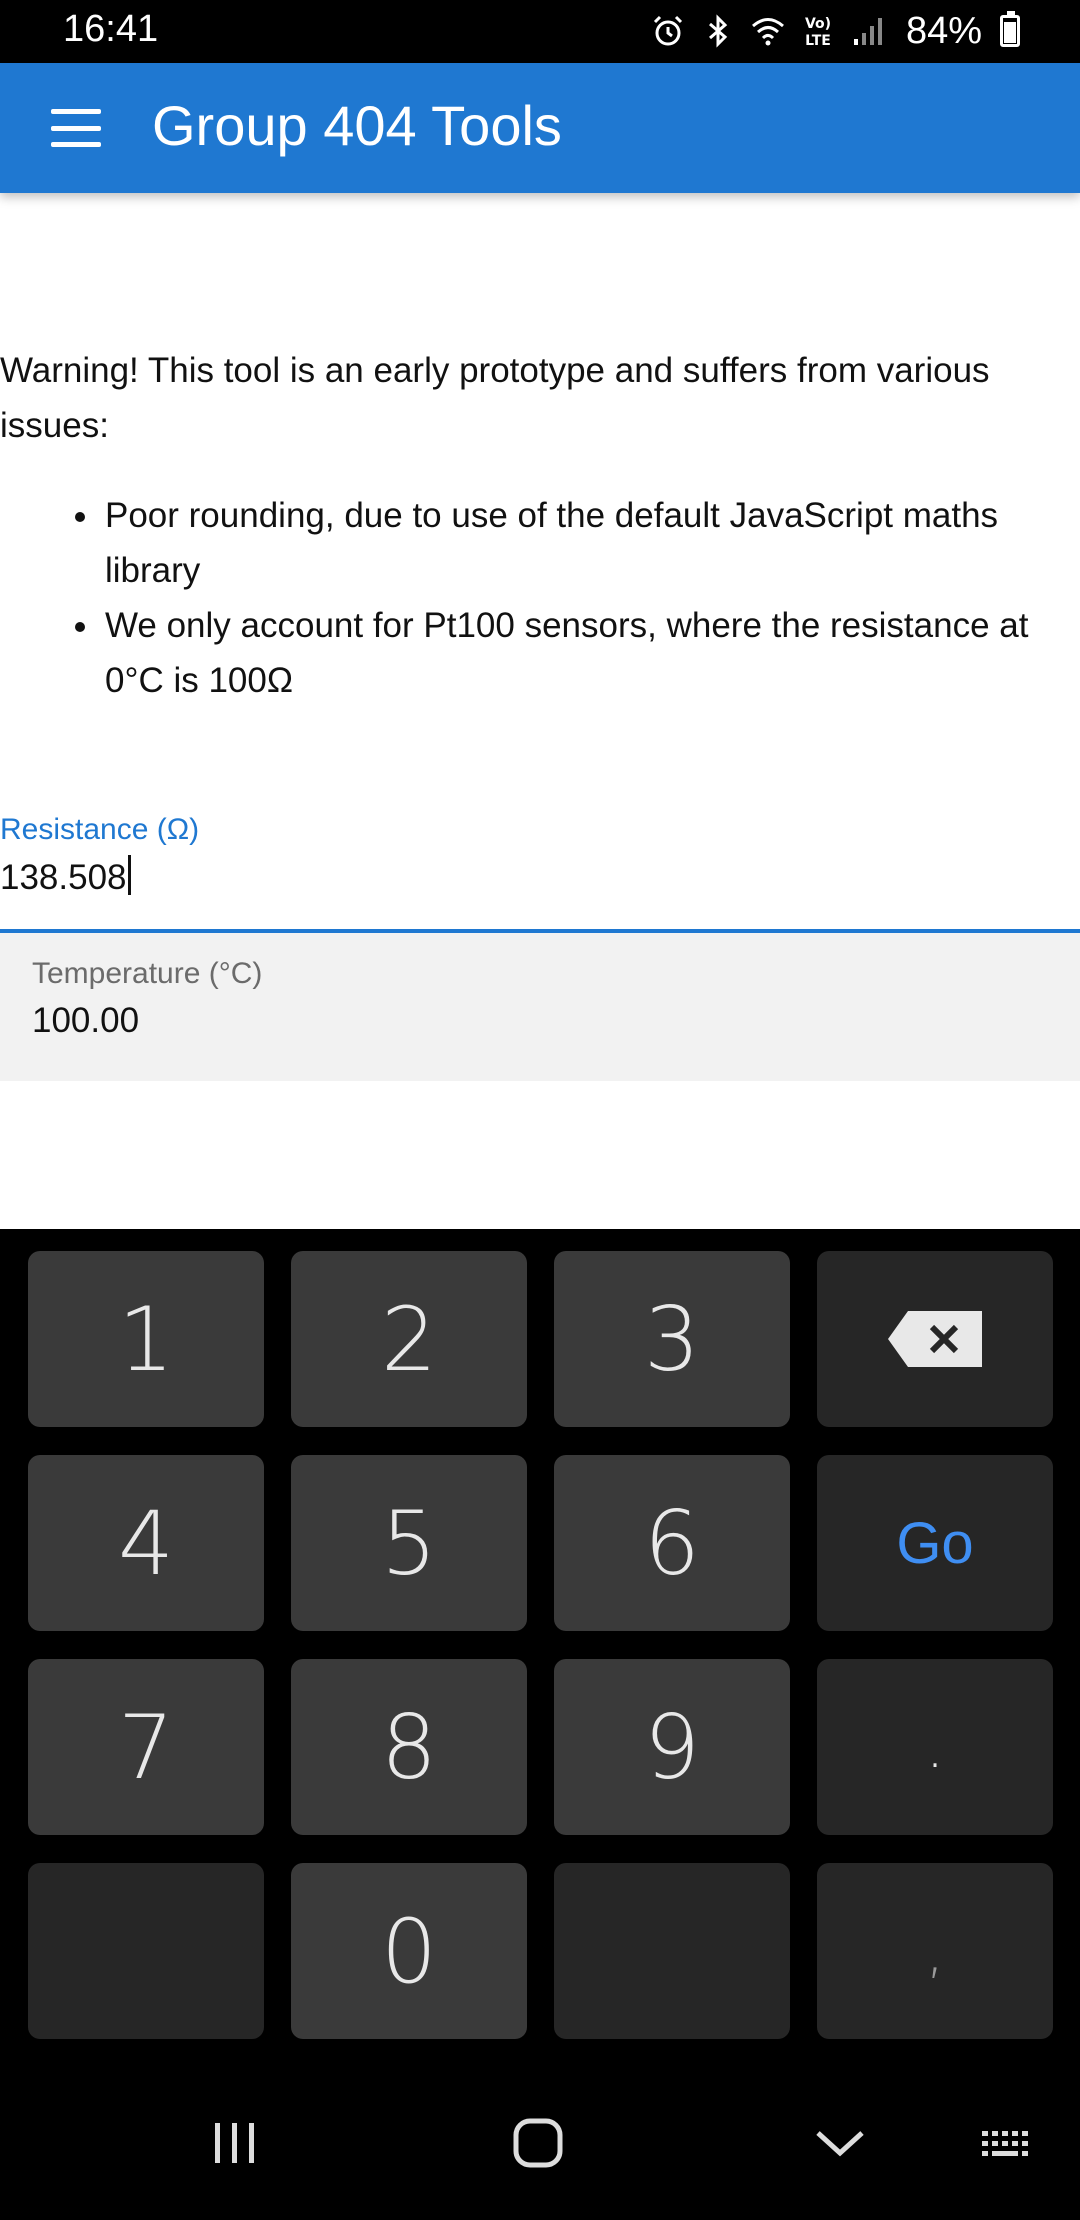 Image resolution: width=1080 pixels, height=2220 pixels. Describe the element at coordinates (111, 29) in the screenshot. I see `status-time: 16:41` at that location.